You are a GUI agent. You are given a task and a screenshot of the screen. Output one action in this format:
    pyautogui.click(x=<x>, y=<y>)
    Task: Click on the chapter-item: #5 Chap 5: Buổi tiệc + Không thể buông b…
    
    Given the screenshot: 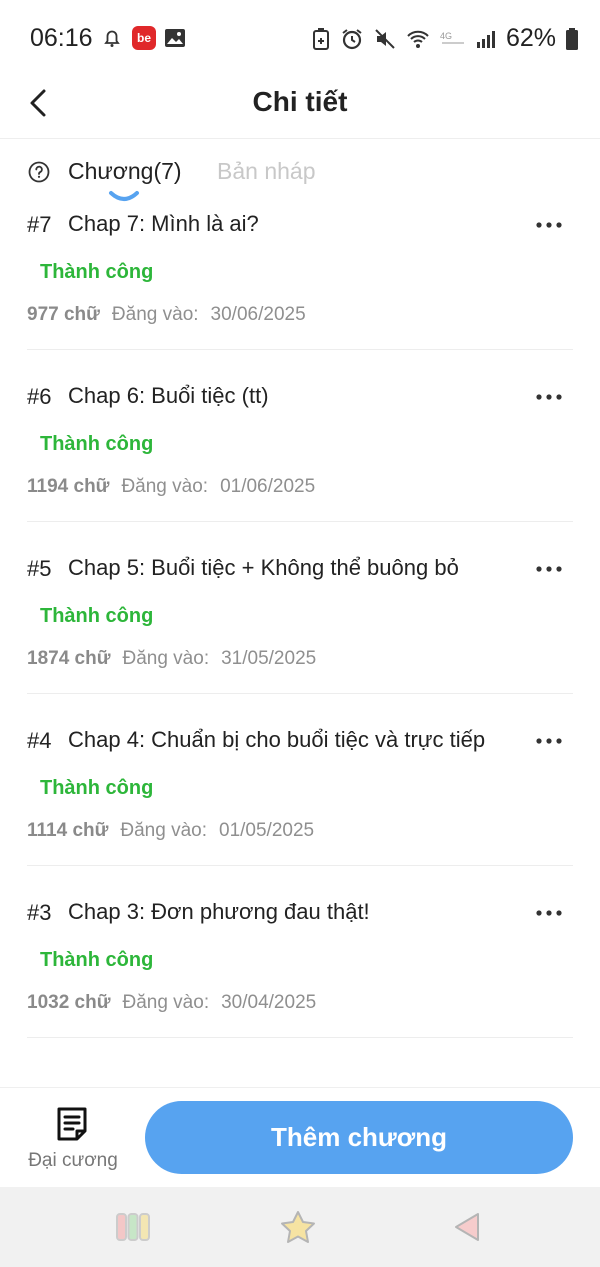 What is the action you would take?
    pyautogui.click(x=300, y=620)
    